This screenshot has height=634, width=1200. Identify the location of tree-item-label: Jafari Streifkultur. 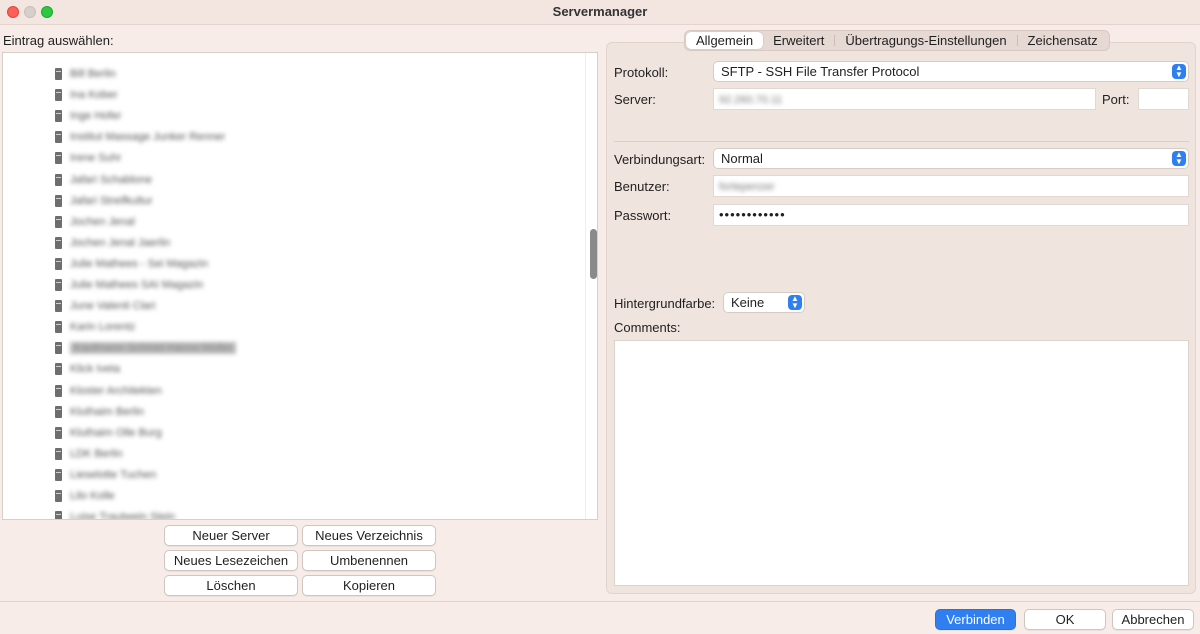
(111, 200).